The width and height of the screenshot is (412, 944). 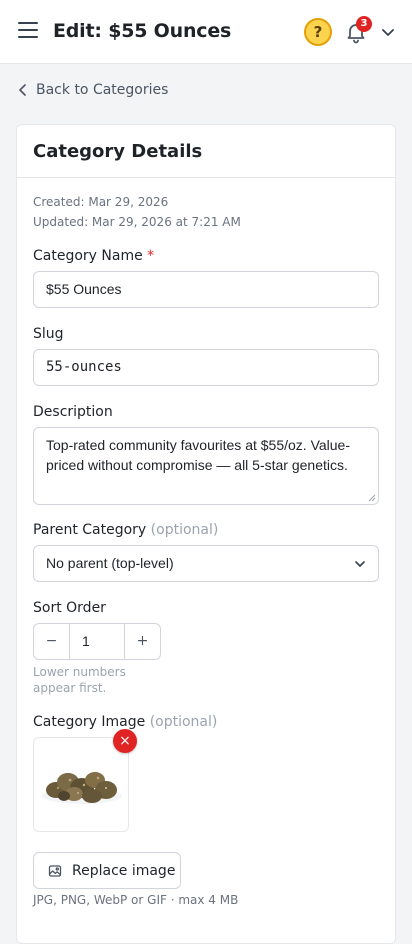 I want to click on required-mark: *, so click(x=151, y=256).